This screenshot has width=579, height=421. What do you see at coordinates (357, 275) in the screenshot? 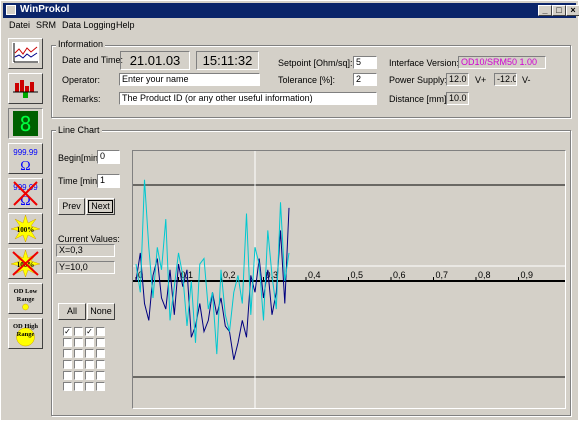
I see `x-tick-label: 0,5` at bounding box center [357, 275].